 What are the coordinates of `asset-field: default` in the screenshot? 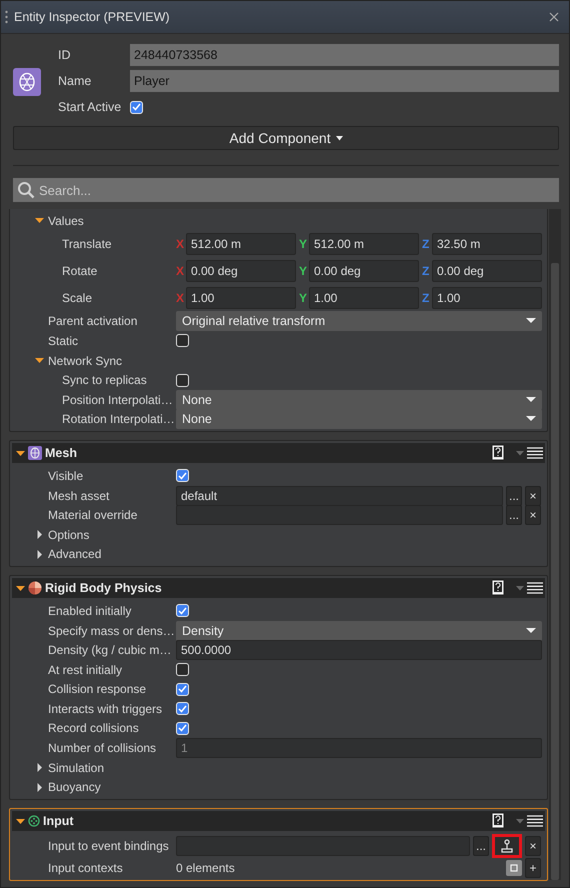 It's located at (339, 496).